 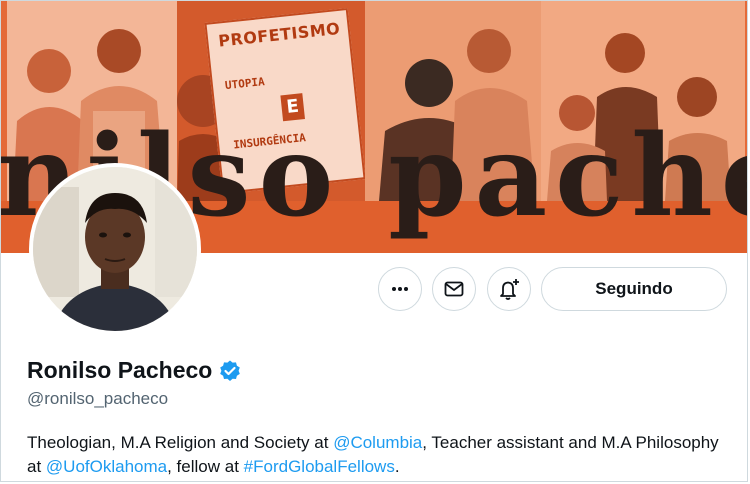 What do you see at coordinates (98, 398) in the screenshot?
I see `profile-handle: @ronilso_pacheco` at bounding box center [98, 398].